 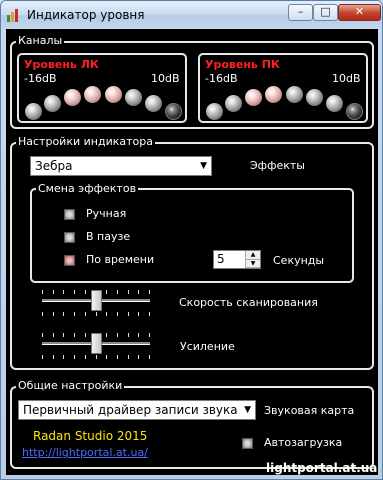 What do you see at coordinates (248, 302) in the screenshot?
I see `scan-speed-label: Скорость сканирования` at bounding box center [248, 302].